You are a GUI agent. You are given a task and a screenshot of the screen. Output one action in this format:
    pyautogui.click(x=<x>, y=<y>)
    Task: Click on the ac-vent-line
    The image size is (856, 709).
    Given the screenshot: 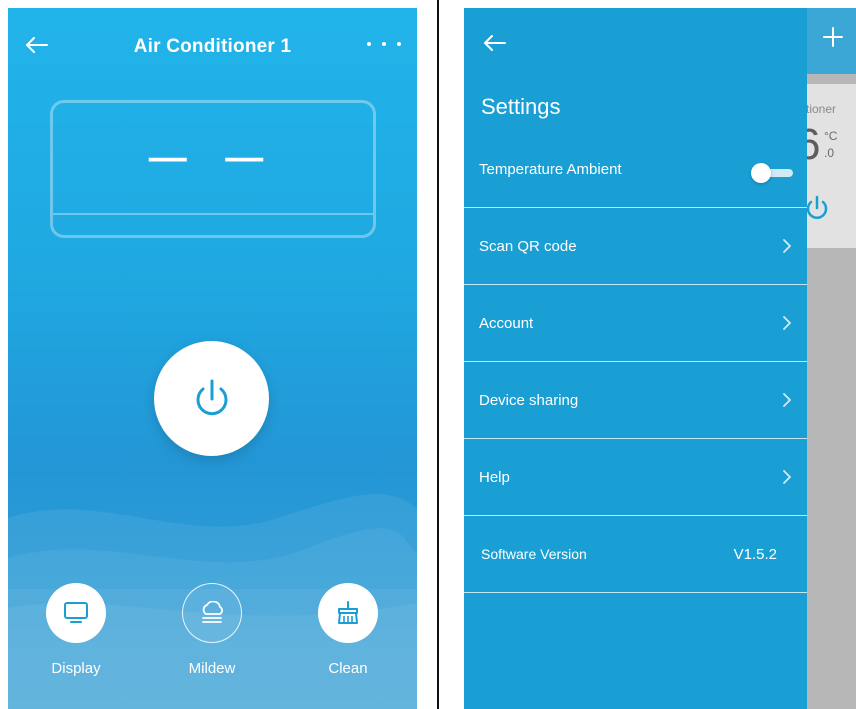 What is the action you would take?
    pyautogui.click(x=213, y=214)
    